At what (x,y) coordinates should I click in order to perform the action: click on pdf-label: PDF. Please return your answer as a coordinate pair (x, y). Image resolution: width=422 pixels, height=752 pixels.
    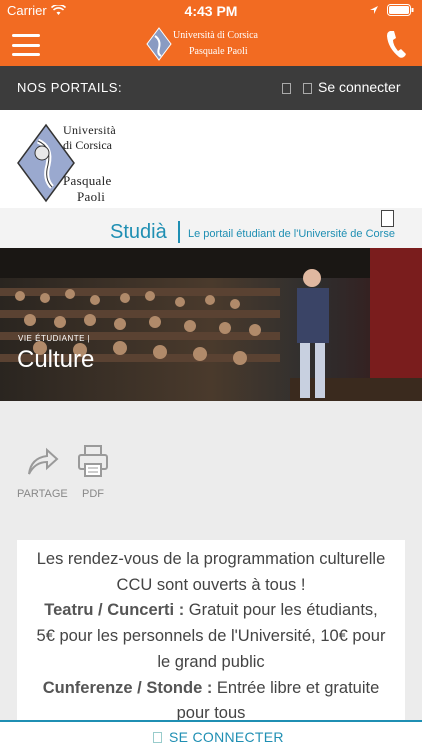
    Looking at the image, I should click on (93, 494).